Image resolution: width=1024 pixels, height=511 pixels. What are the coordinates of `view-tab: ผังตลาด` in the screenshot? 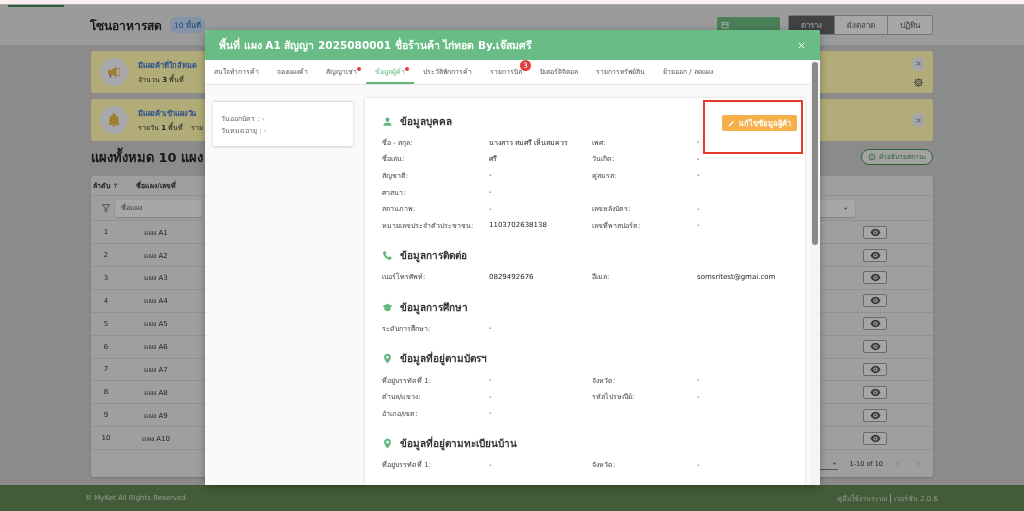 It's located at (860, 25).